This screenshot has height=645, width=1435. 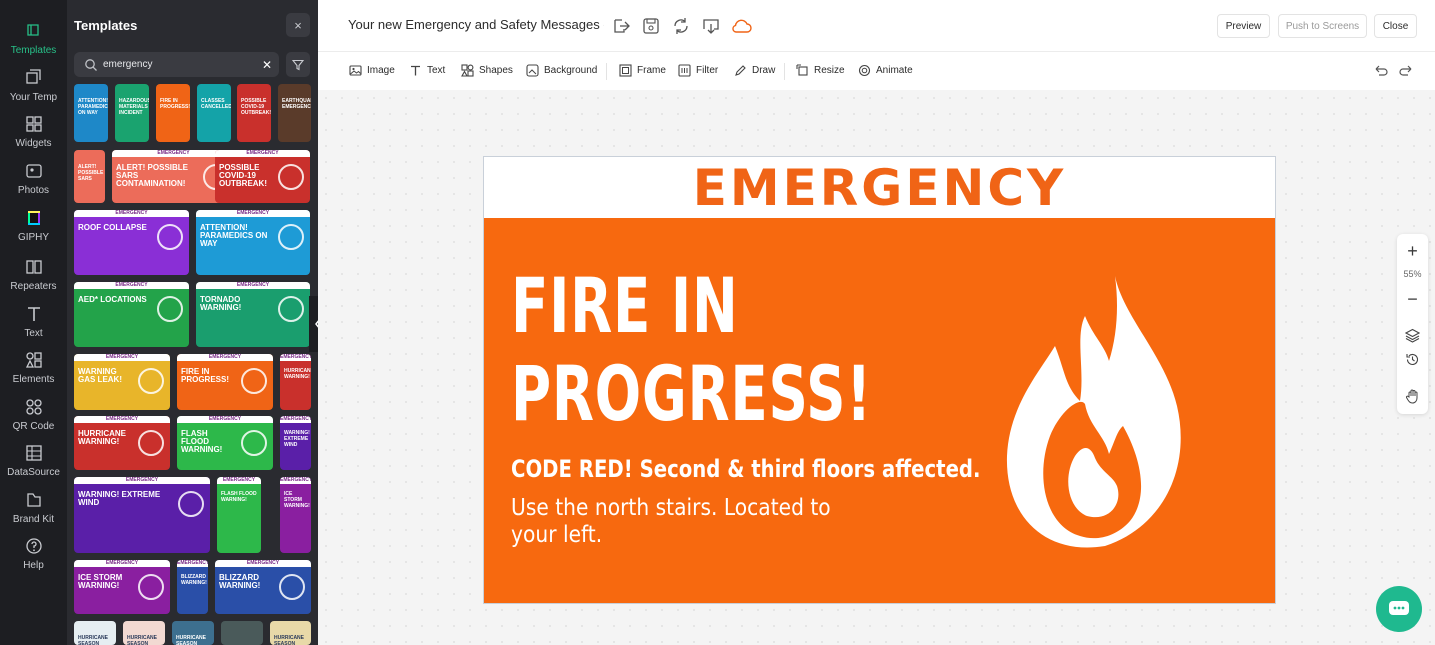 I want to click on headline-line-1: FIRE IN, so click(x=691, y=306).